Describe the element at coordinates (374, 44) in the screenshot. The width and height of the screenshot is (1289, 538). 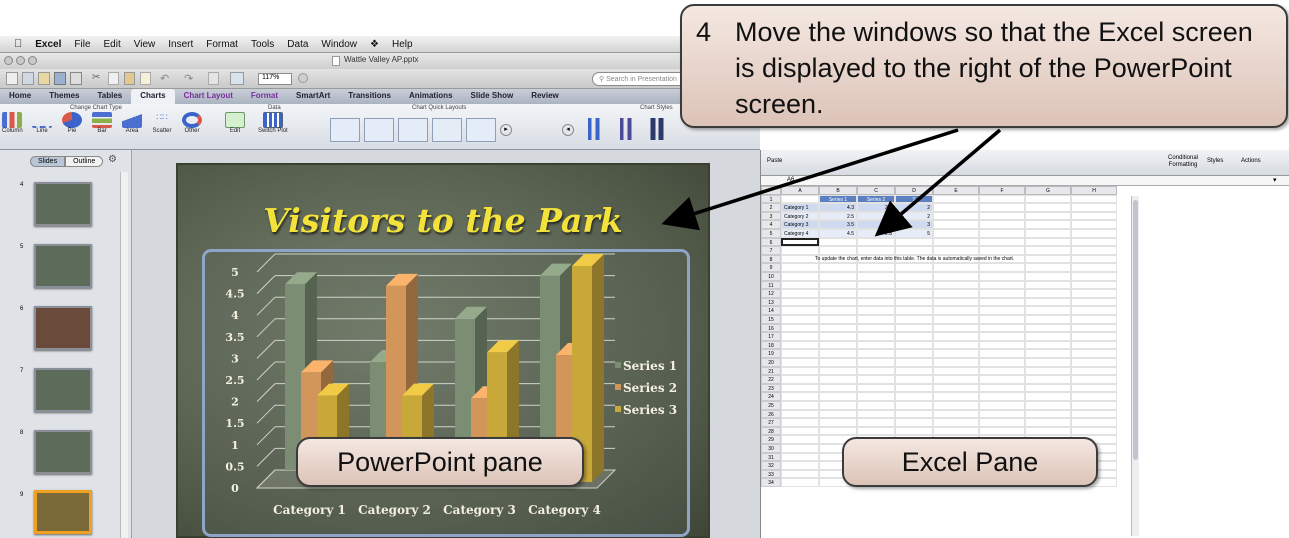
I see `script-menu-icon: ❖` at that location.